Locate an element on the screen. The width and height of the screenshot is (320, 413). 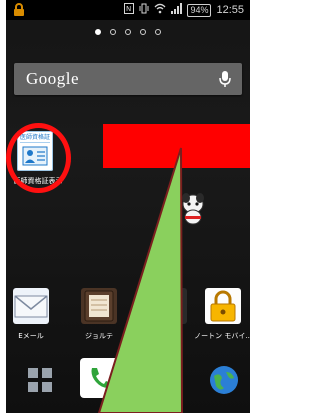
highlight-circle-annotation is located at coordinates (38, 158).